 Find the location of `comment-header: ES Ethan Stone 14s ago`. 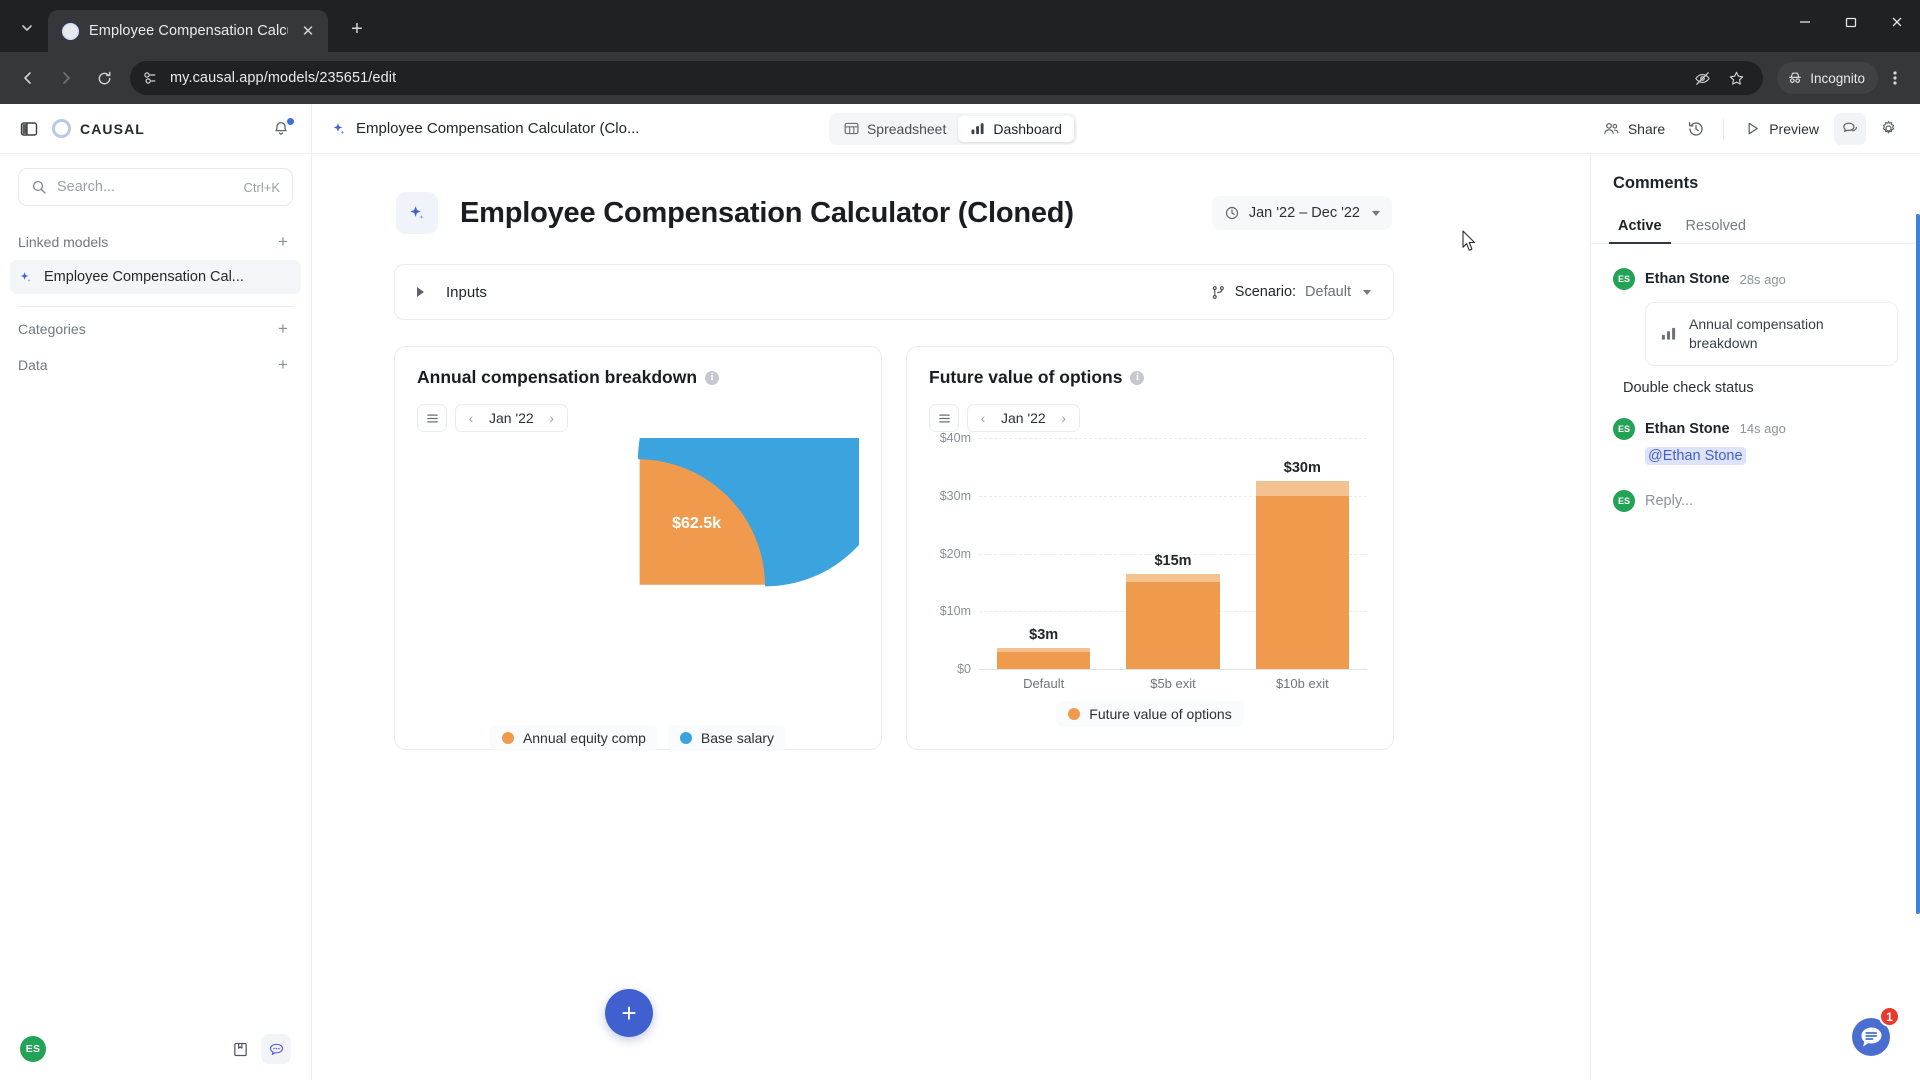

comment-header: ES Ethan Stone 14s ago is located at coordinates (1755, 428).